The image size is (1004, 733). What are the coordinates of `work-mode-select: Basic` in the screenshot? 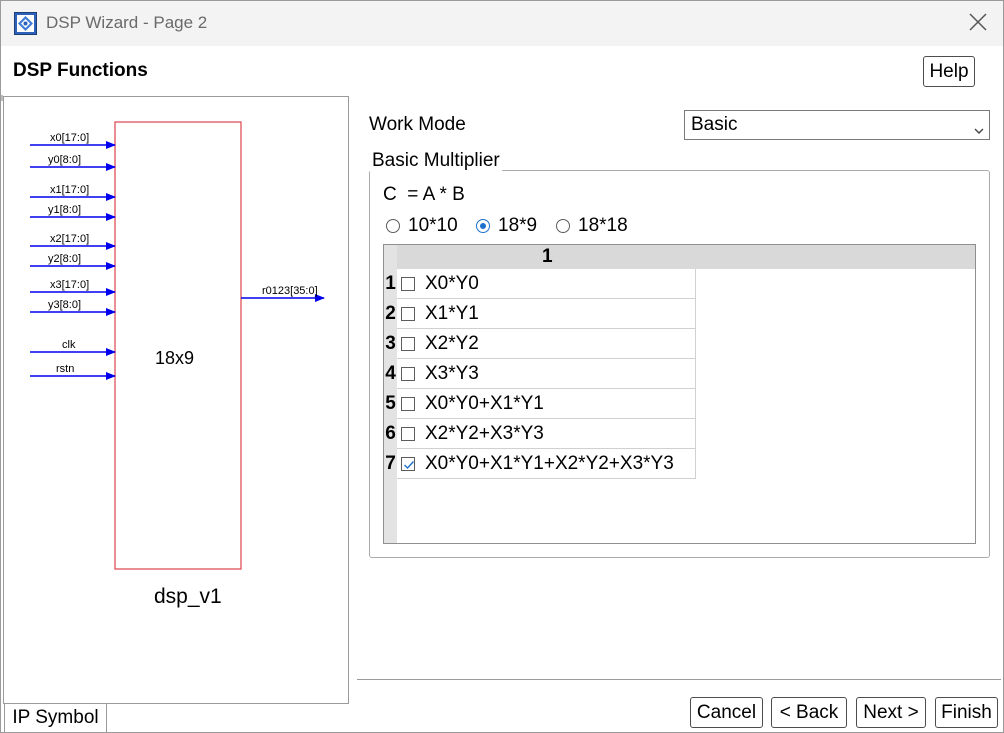 It's located at (837, 125).